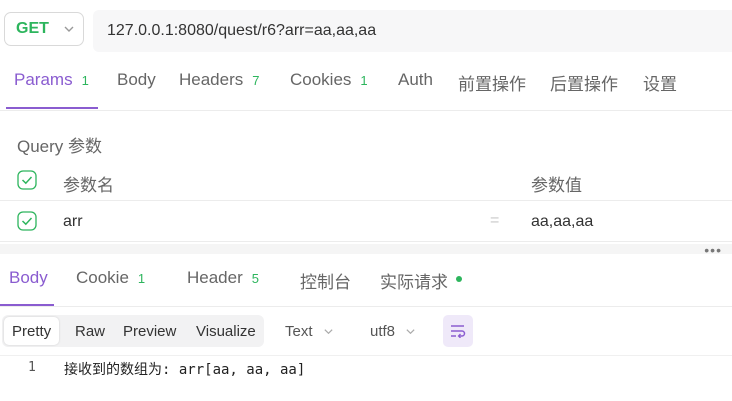 Image resolution: width=732 pixels, height=401 pixels. I want to click on count-badge: 5, so click(255, 278).